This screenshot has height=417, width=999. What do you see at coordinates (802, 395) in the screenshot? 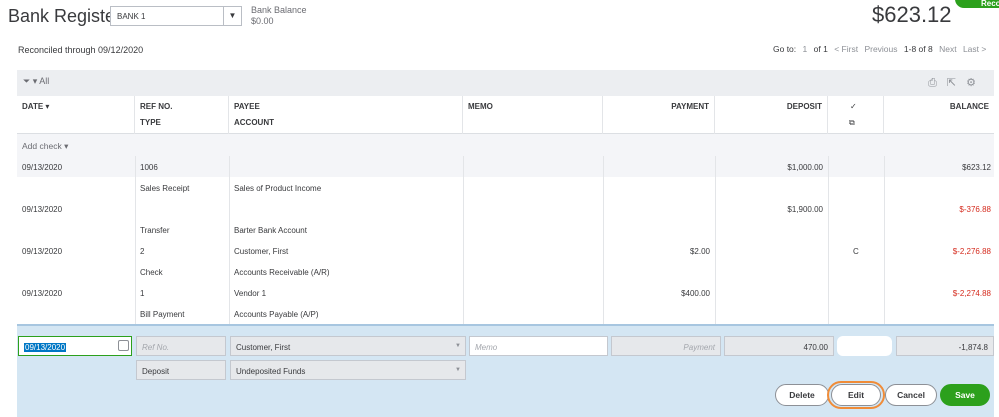
I see `delete-button: Delete` at bounding box center [802, 395].